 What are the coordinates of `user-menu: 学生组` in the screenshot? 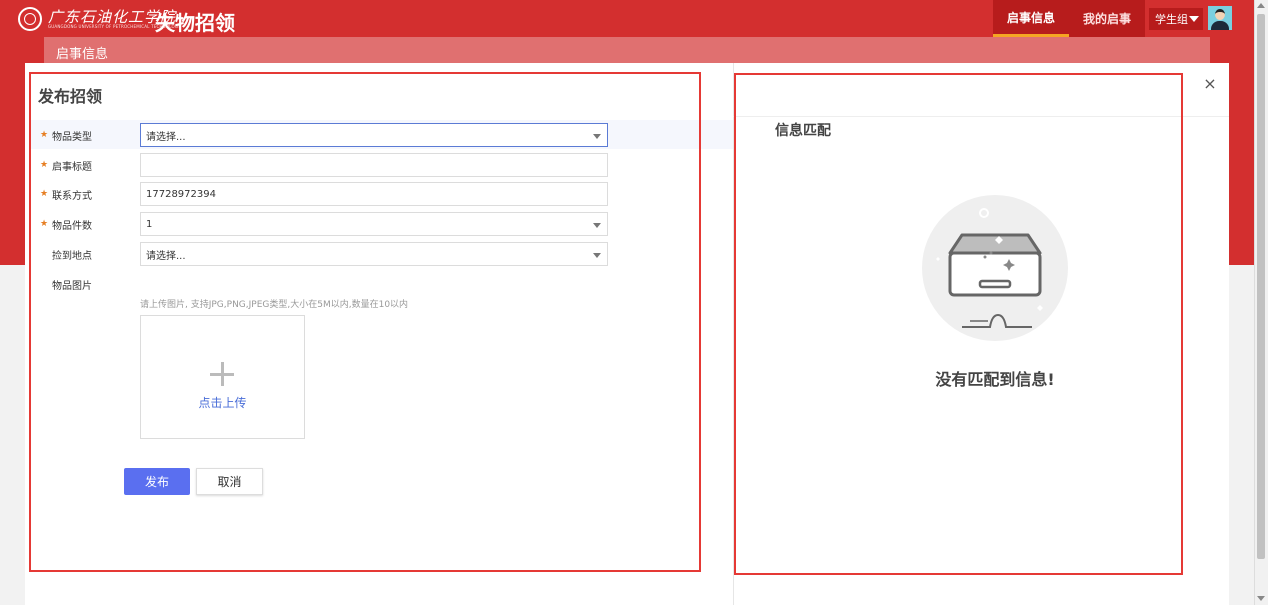 It's located at (1176, 19).